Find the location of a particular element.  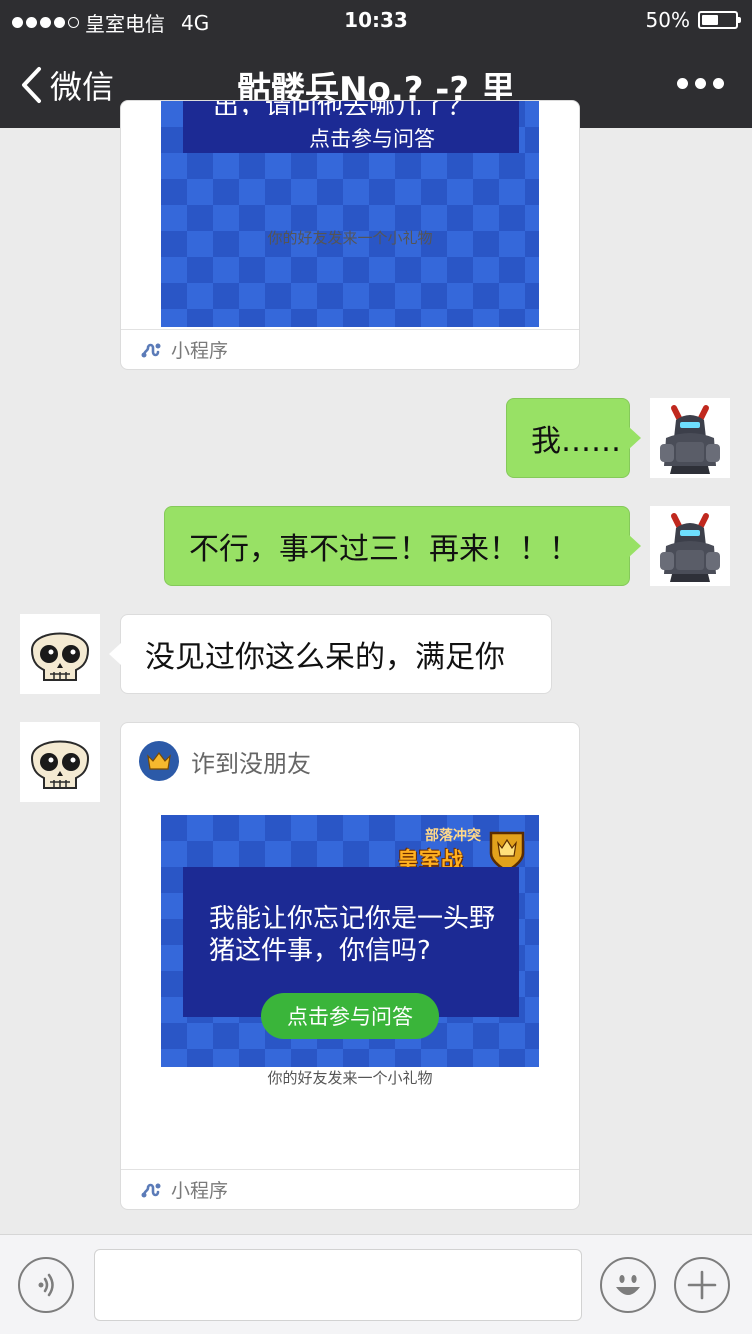

plus-icon is located at coordinates (702, 1285).